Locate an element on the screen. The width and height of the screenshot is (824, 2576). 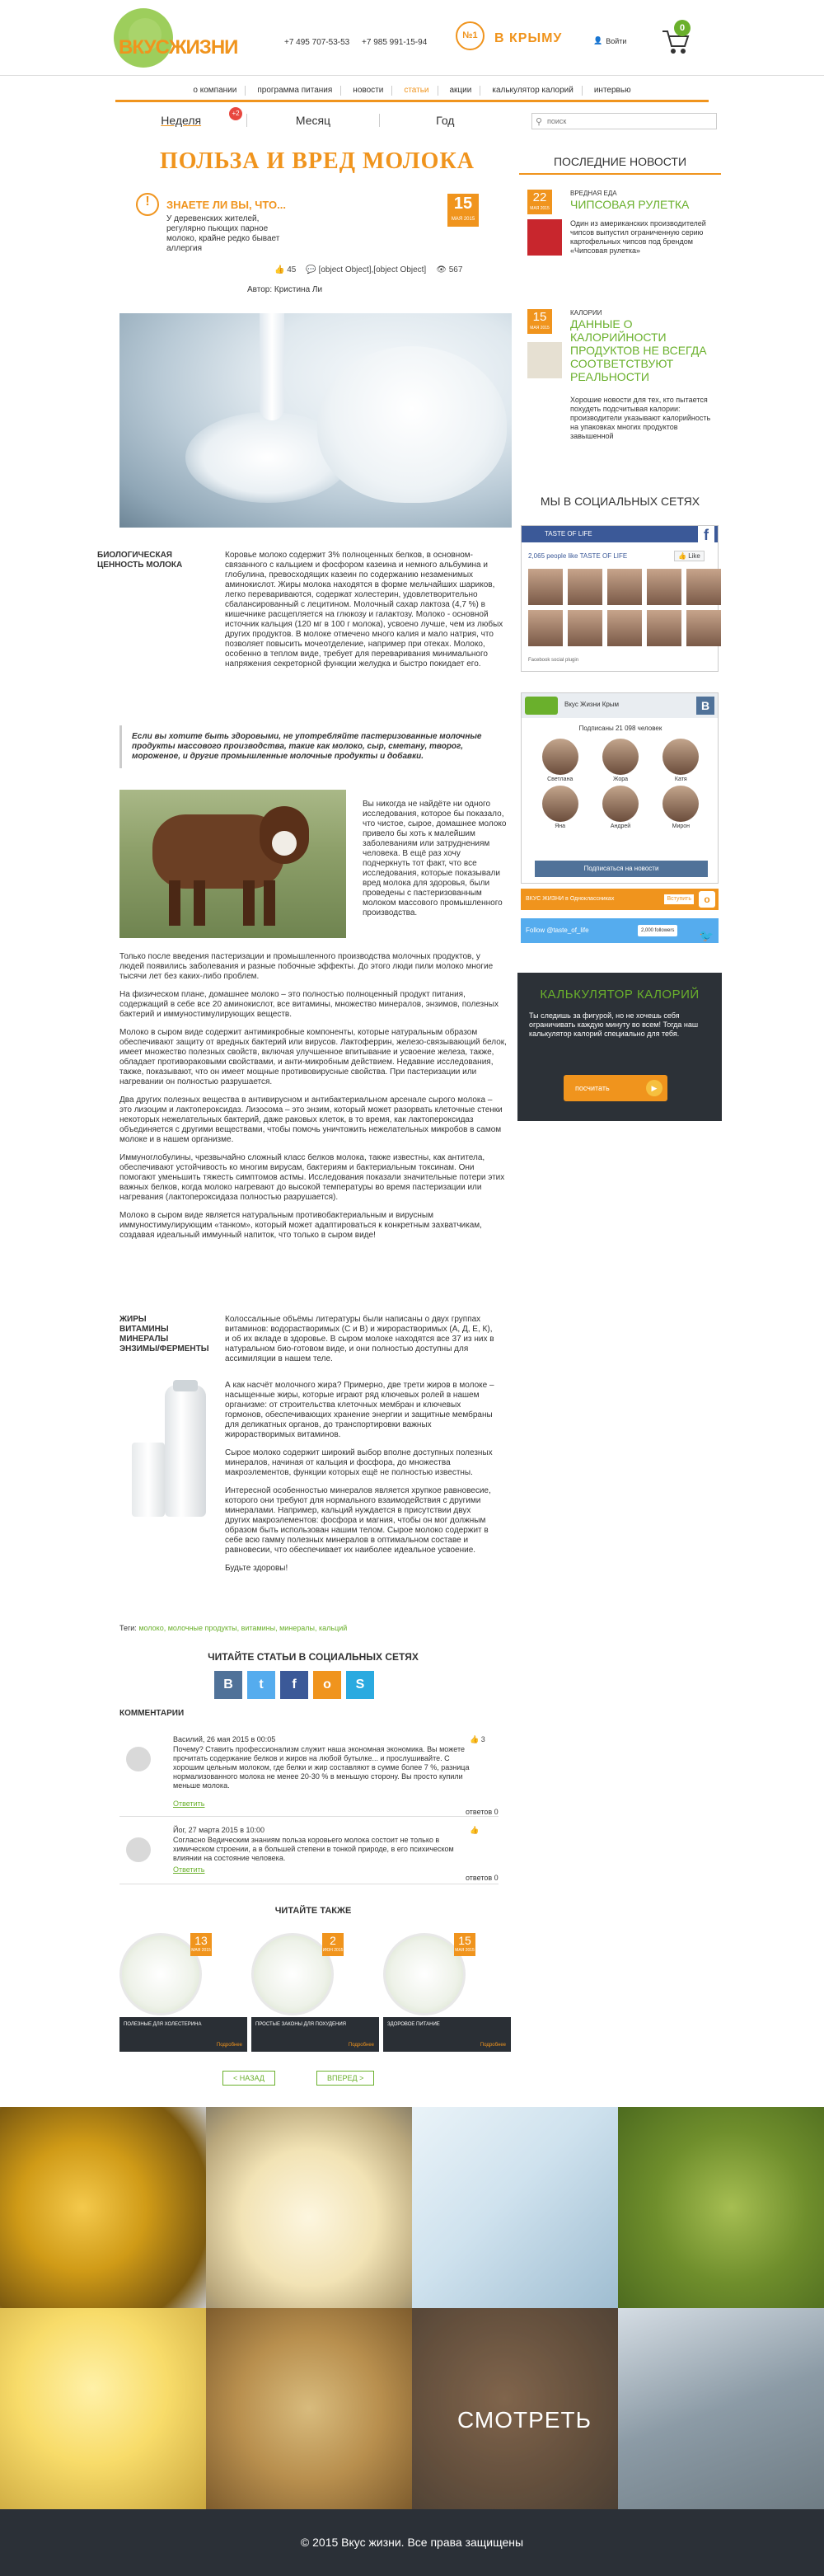
latest-news-heading: ПОСЛЕДНИЕ НОВОСТИ is located at coordinates (620, 165).